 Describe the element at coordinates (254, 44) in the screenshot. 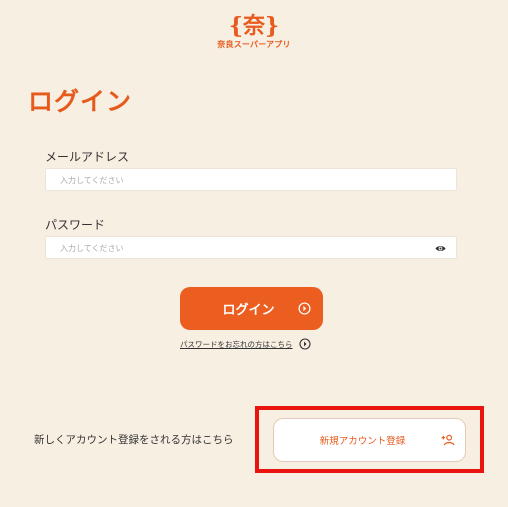

I see `logo-text: 奈良スーパーアプリ` at that location.